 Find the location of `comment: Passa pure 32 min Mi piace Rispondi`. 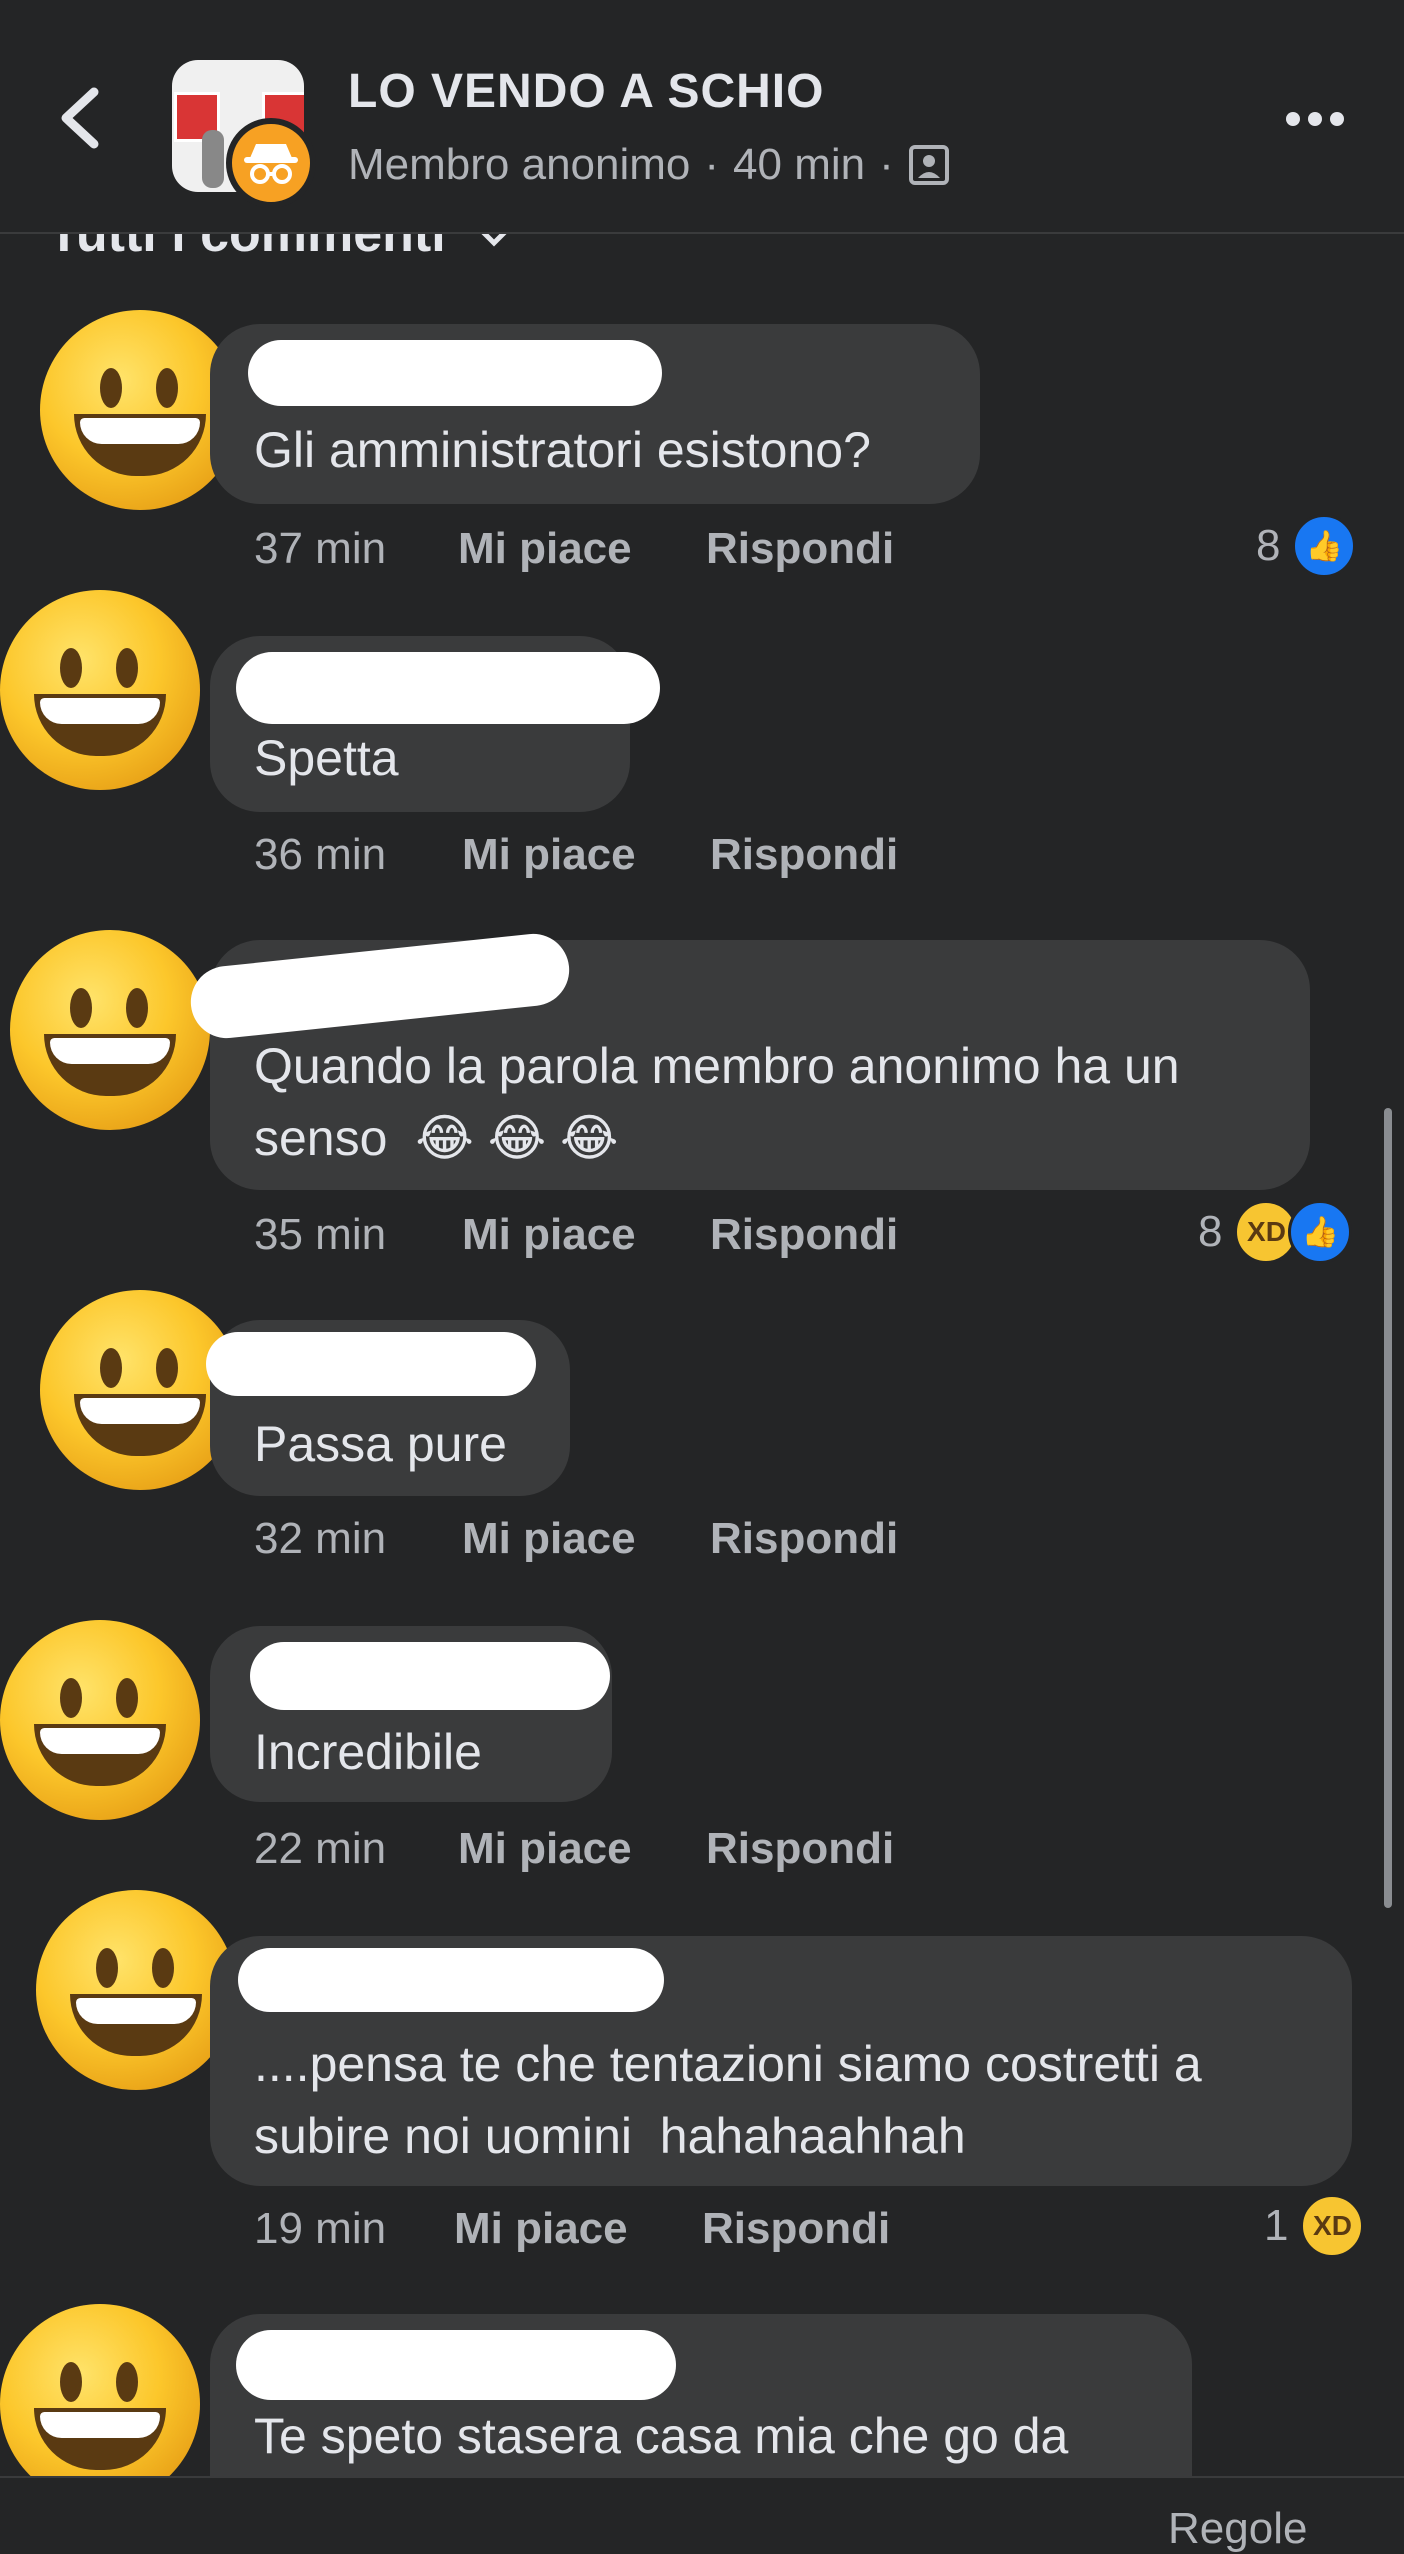

comment: Passa pure 32 min Mi piace Rispondi is located at coordinates (702, 1440).